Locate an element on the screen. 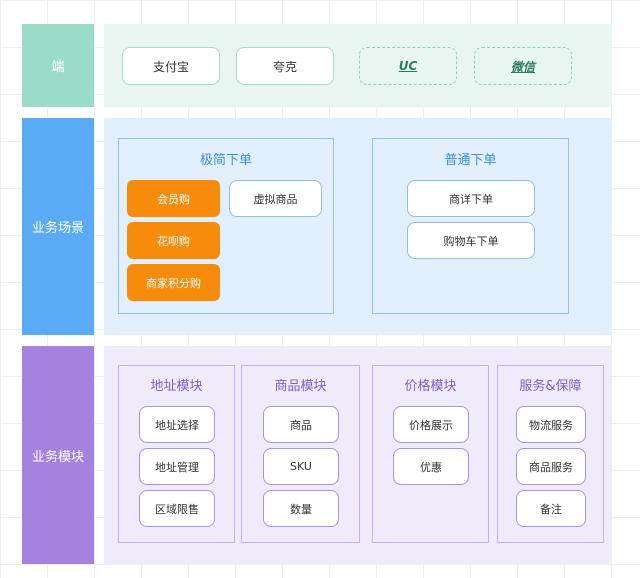 This screenshot has height=578, width=640. module-item-address-select: 地址选择 is located at coordinates (177, 424).